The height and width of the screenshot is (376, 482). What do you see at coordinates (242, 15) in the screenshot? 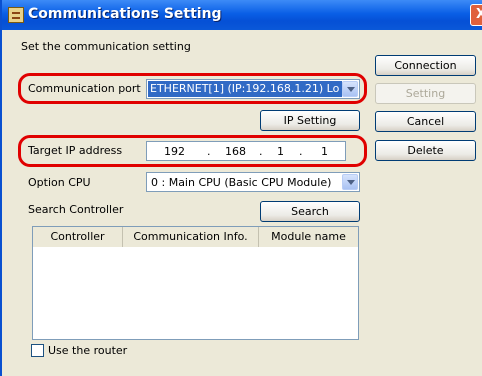
I see `title-bar: Communications Setting X` at bounding box center [242, 15].